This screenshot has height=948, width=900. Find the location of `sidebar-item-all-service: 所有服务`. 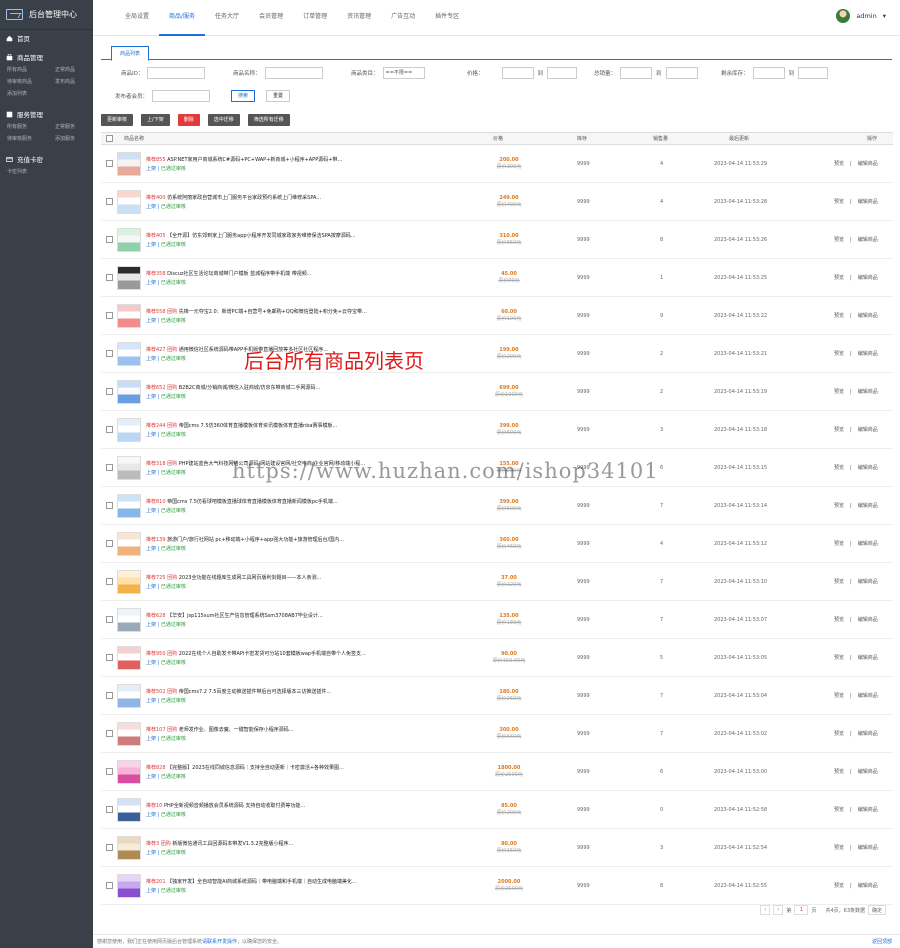

sidebar-item-all-service: 所有服务 is located at coordinates (31, 126).